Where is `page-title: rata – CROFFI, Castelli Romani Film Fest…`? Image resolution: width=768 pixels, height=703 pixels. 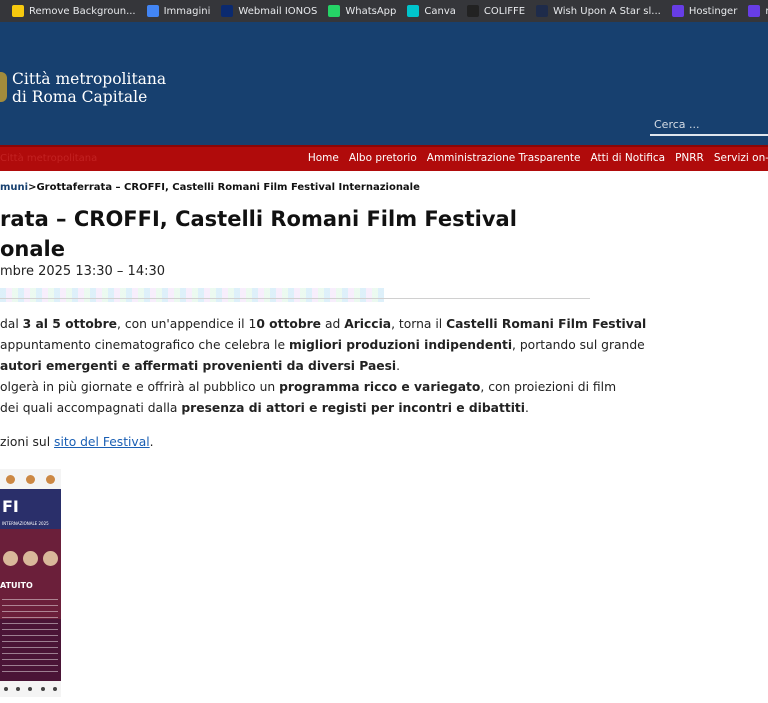
page-title: rata – CROFFI, Castelli Romani Film Fest… is located at coordinates (258, 234).